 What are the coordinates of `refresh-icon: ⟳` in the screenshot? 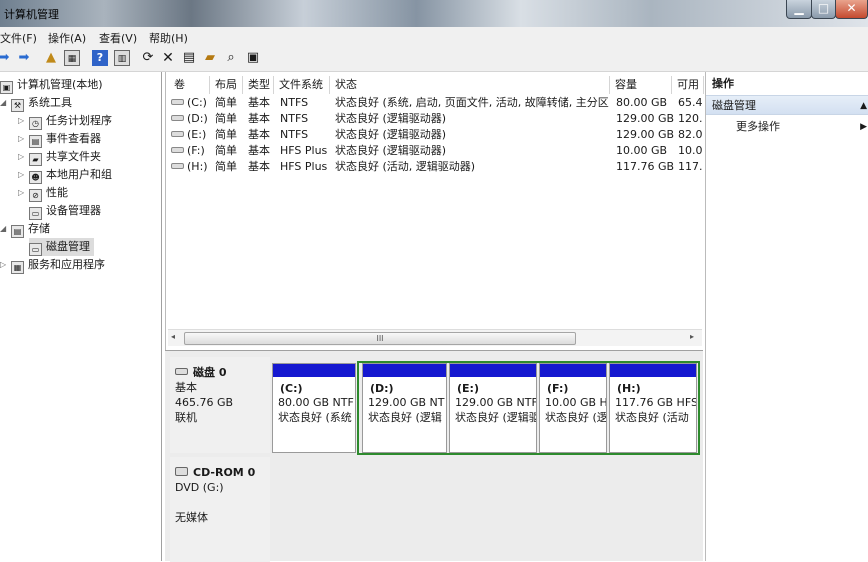 It's located at (148, 58).